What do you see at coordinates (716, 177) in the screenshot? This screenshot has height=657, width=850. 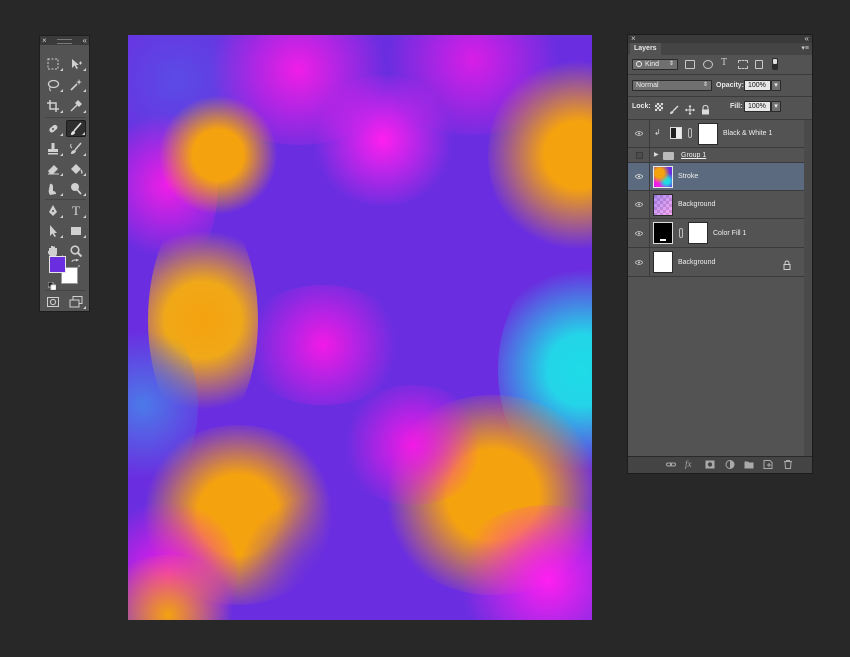 I see `layer-row-selected: Stroke` at bounding box center [716, 177].